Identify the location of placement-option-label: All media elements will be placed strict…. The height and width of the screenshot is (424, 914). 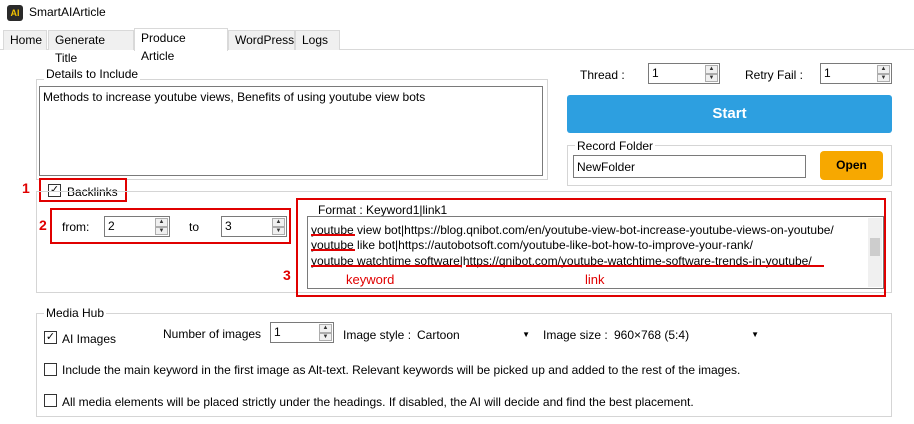
(378, 402).